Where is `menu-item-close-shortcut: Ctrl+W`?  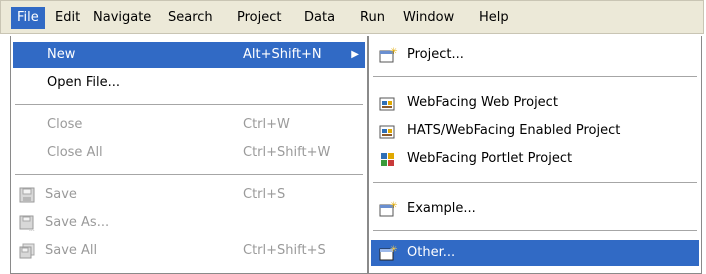
menu-item-close-shortcut: Ctrl+W is located at coordinates (266, 124).